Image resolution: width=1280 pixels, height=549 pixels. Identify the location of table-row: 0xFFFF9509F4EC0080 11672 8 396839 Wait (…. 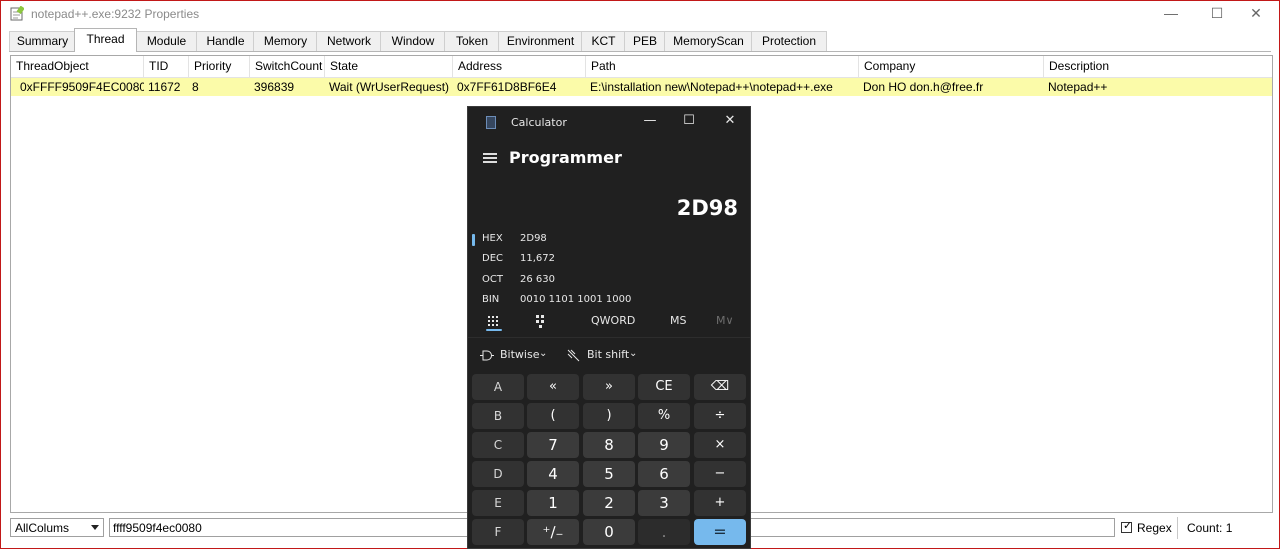
(641, 87).